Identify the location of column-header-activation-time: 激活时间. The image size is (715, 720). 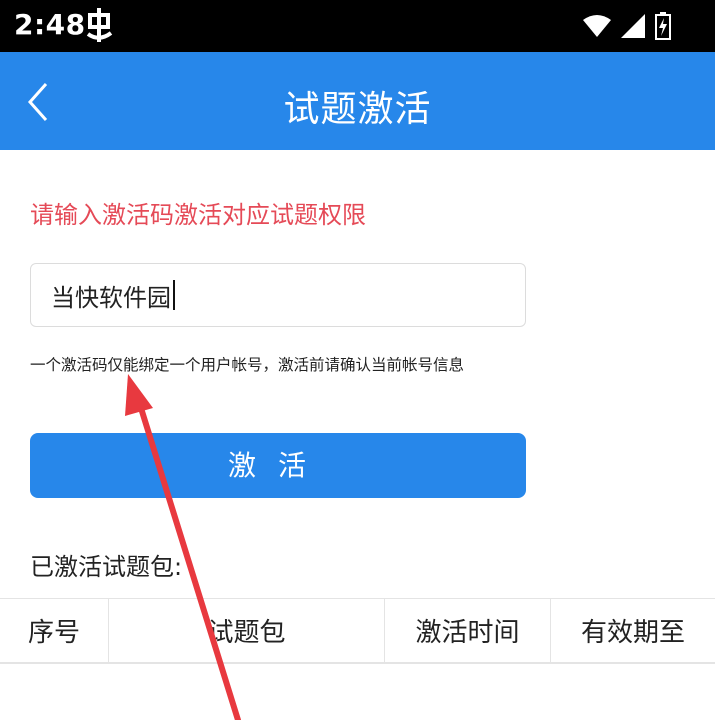
(467, 630).